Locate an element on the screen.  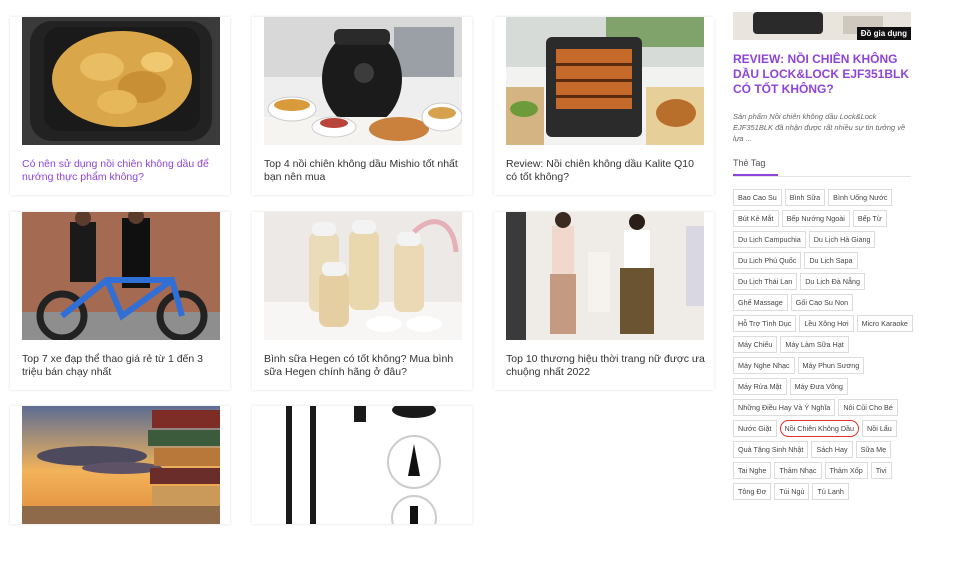
tag-section-heading: Thẻ Tag is located at coordinates (822, 167).